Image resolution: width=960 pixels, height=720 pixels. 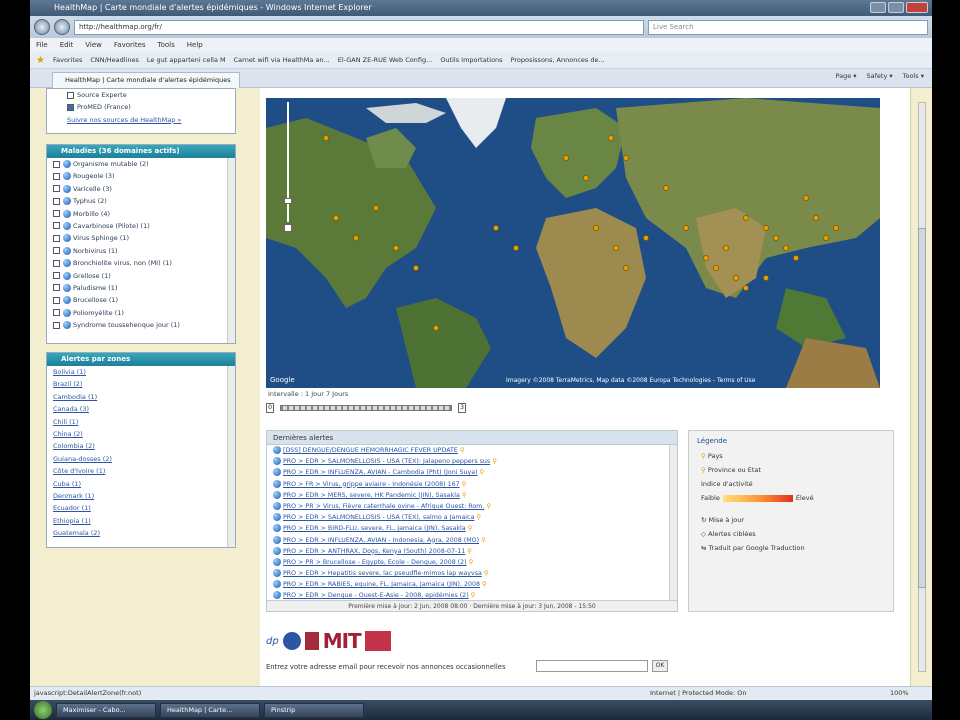 I want to click on list-item: Cuba (1), so click(x=141, y=484).